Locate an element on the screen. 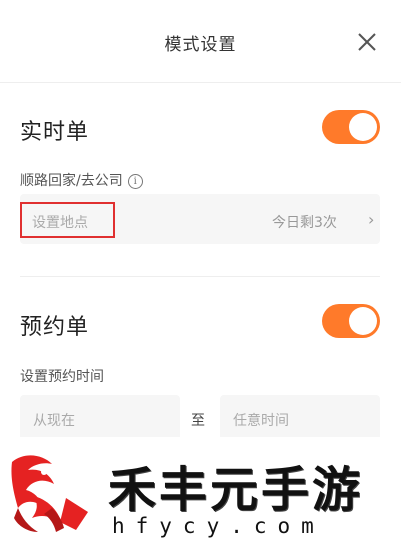 The image size is (401, 547). watermark-logo is located at coordinates (49, 493).